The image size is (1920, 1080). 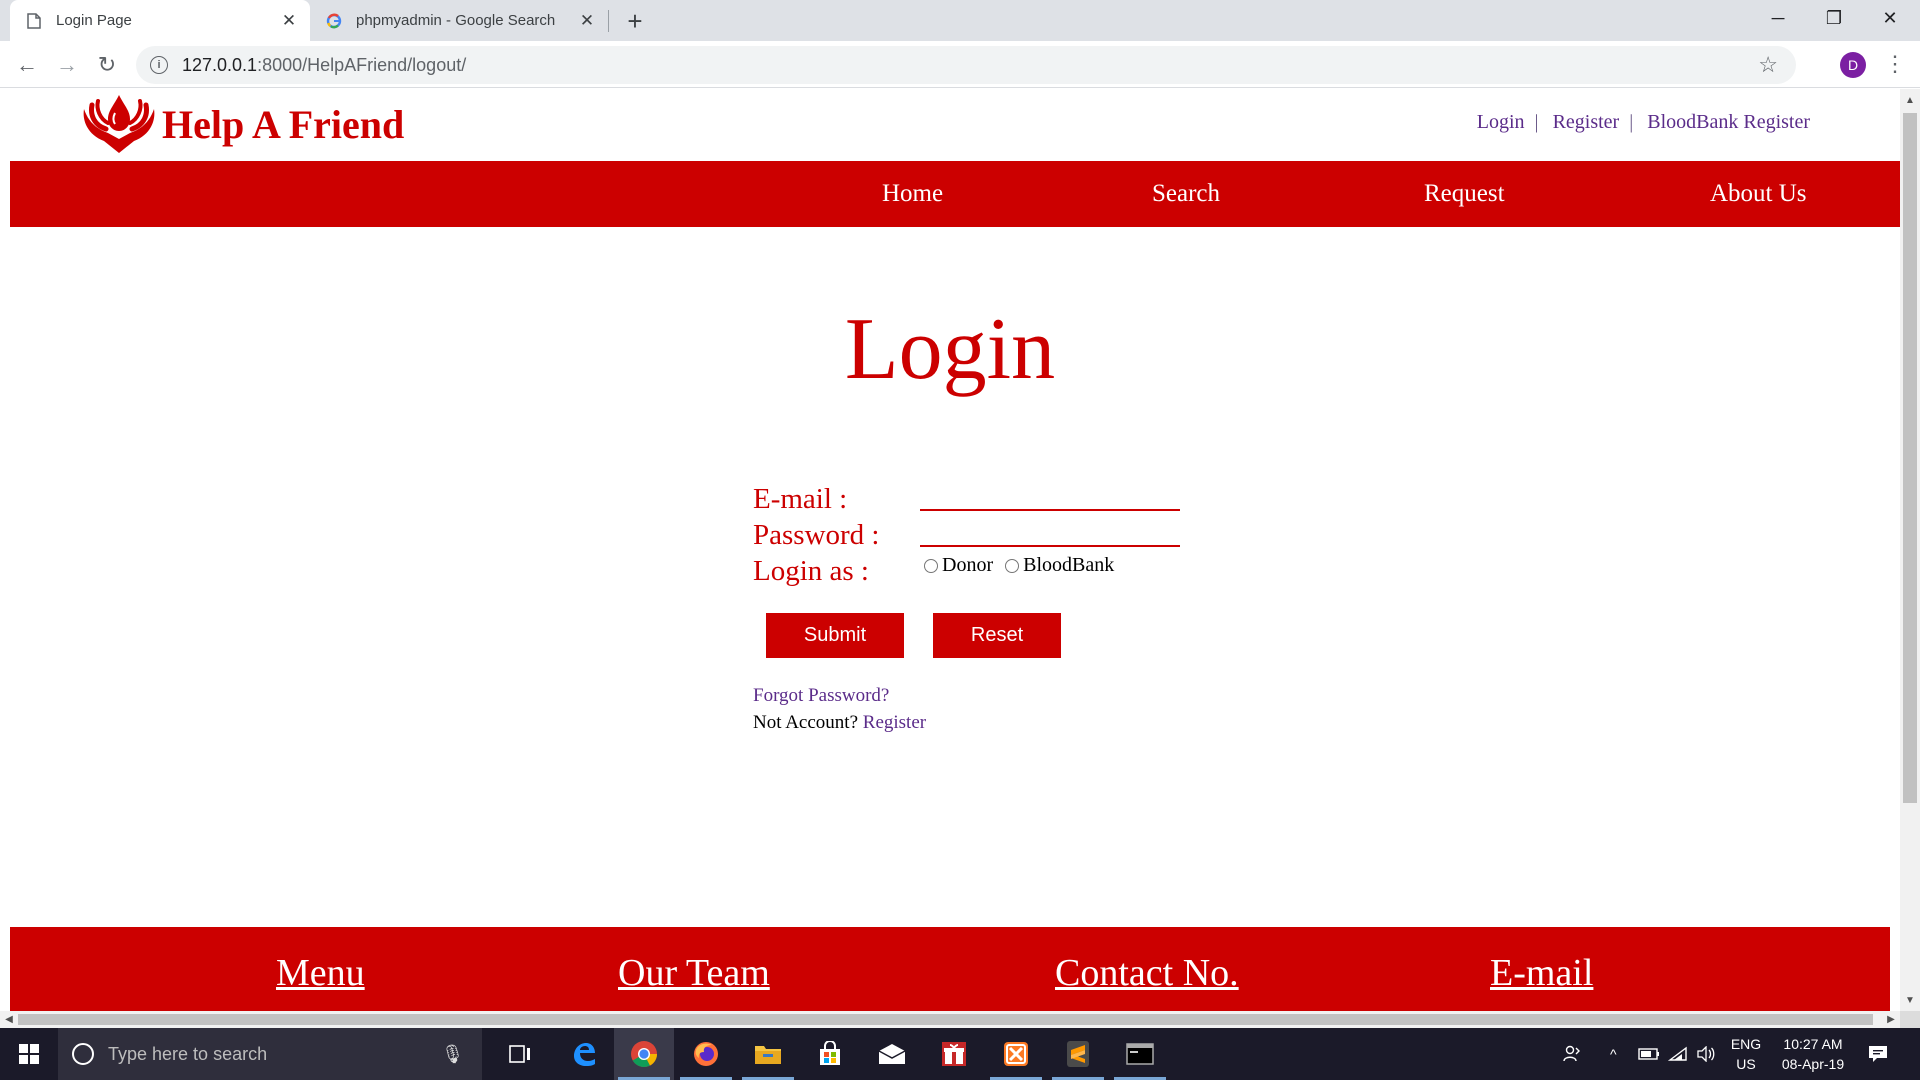 What do you see at coordinates (1501, 122) in the screenshot?
I see `login-link: Login` at bounding box center [1501, 122].